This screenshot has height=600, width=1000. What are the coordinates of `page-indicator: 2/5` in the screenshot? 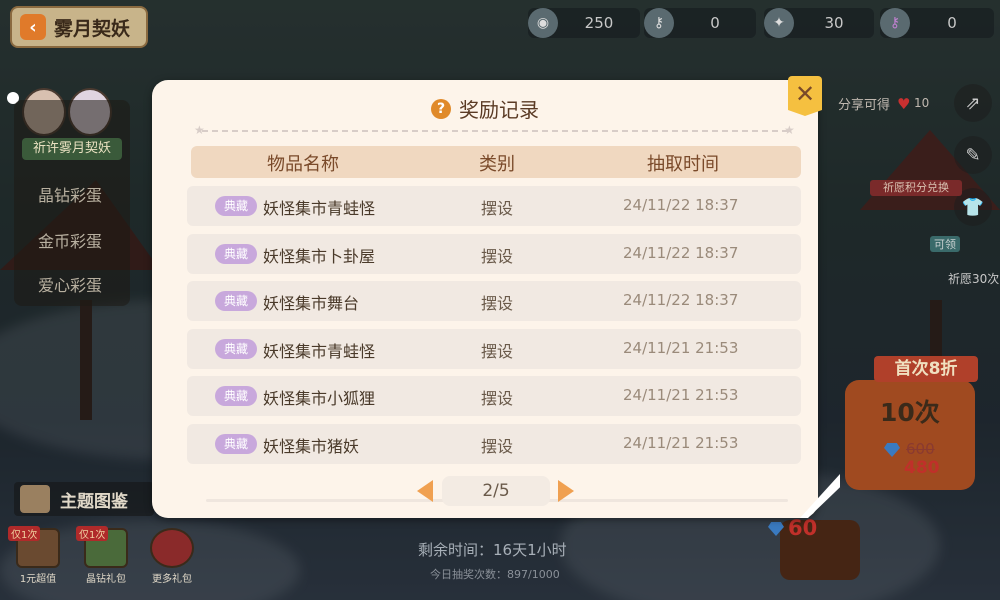 It's located at (496, 491).